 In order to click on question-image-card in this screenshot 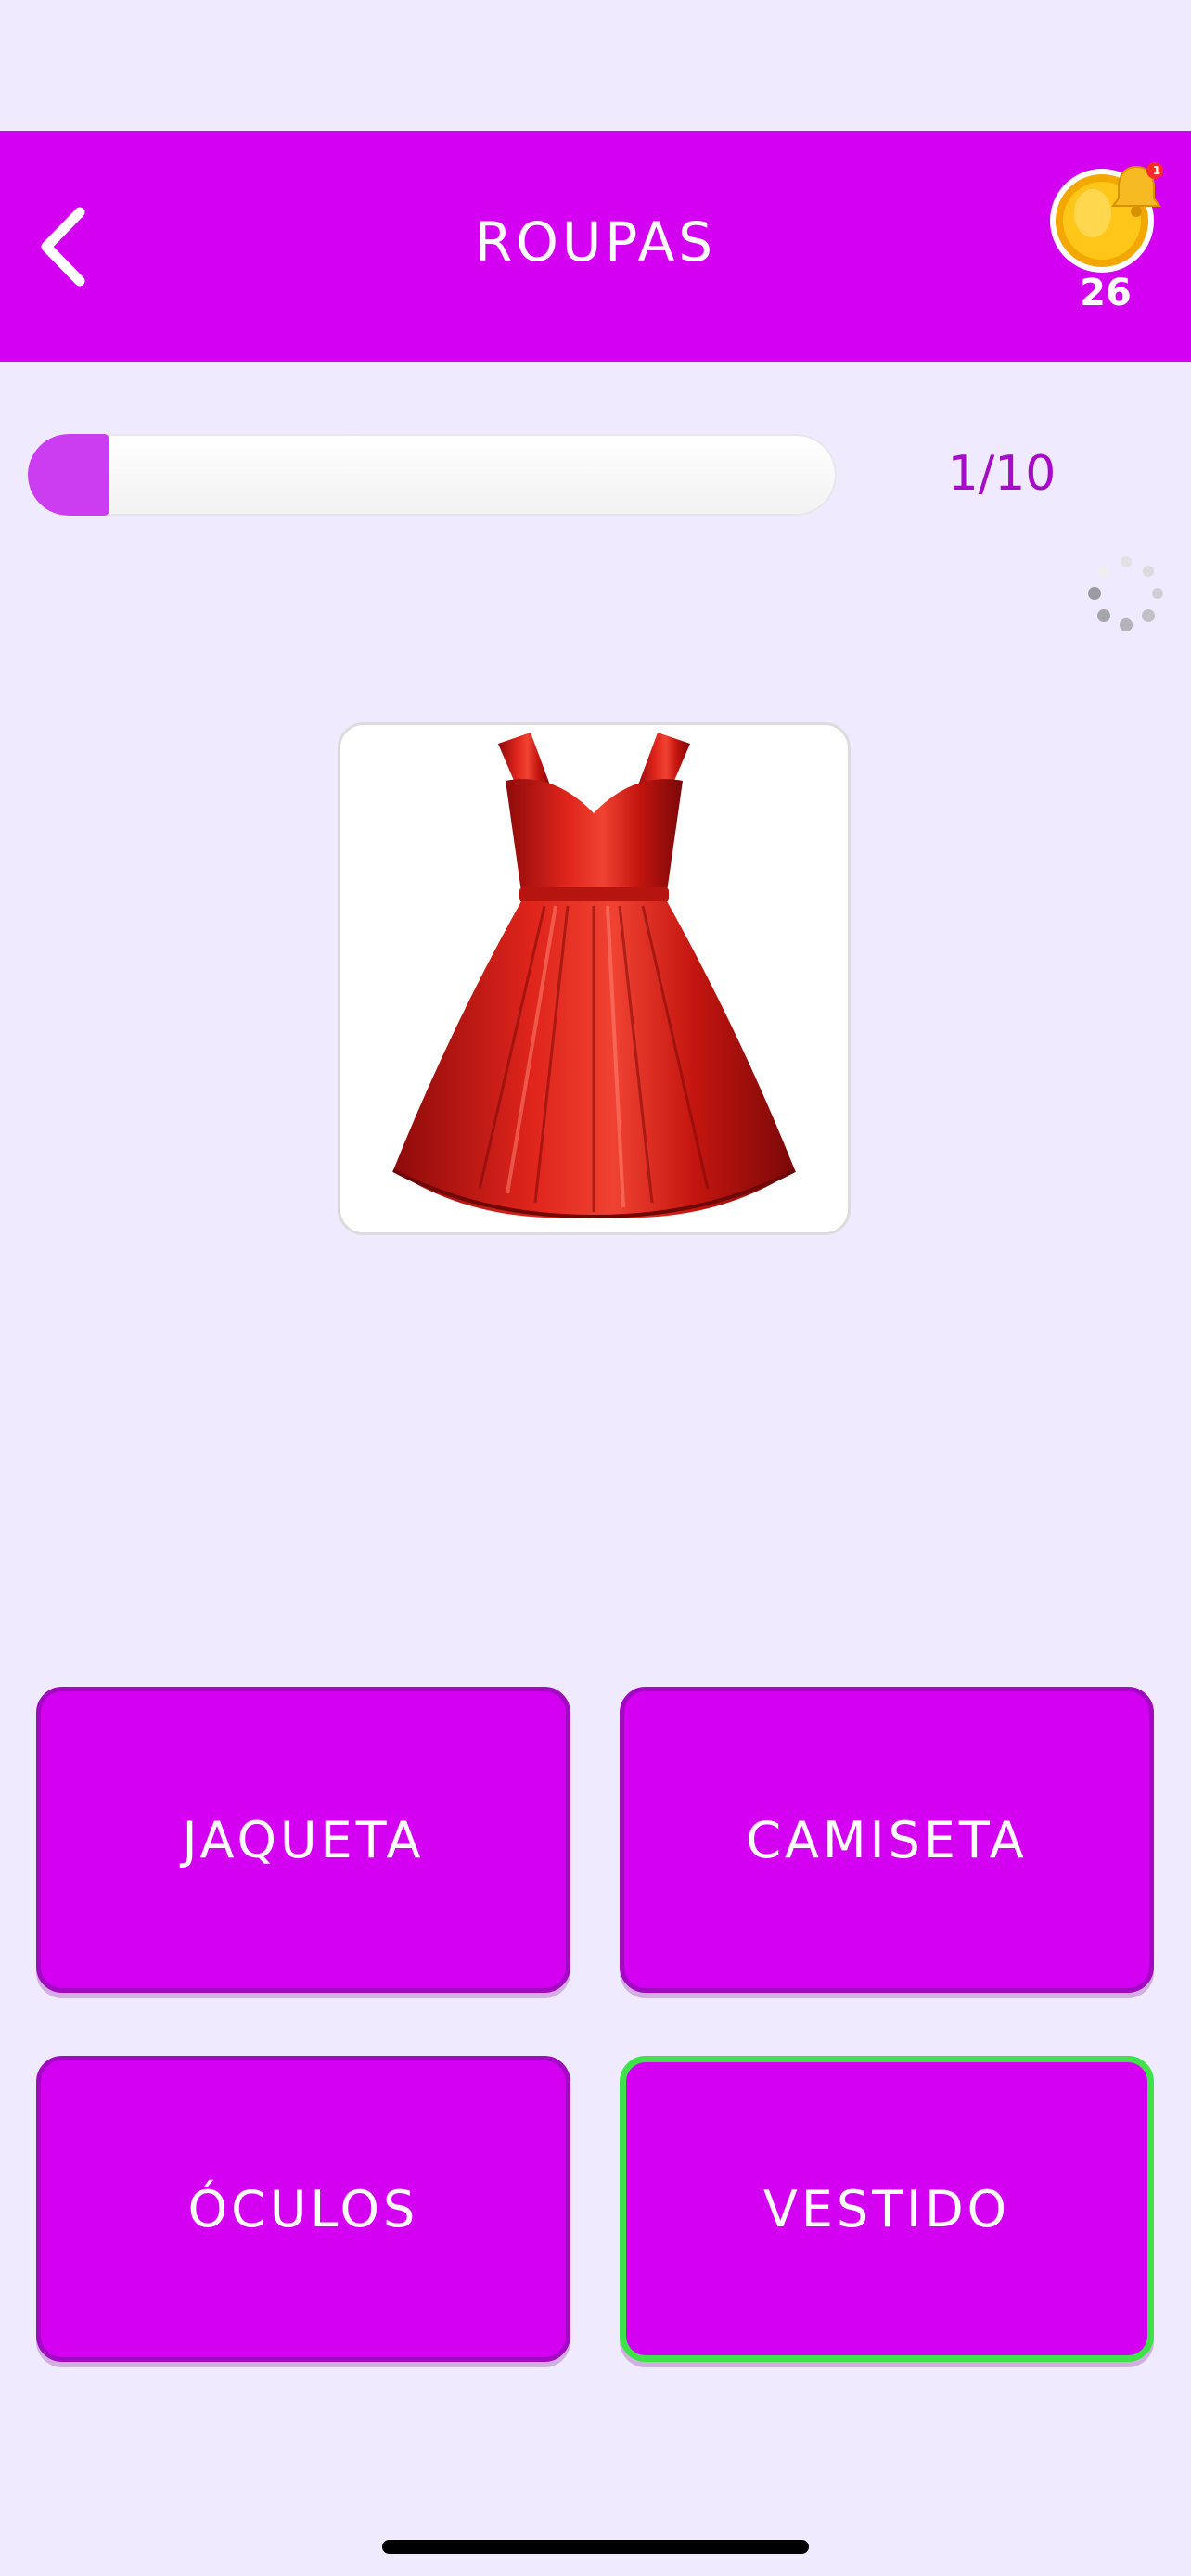, I will do `click(594, 978)`.